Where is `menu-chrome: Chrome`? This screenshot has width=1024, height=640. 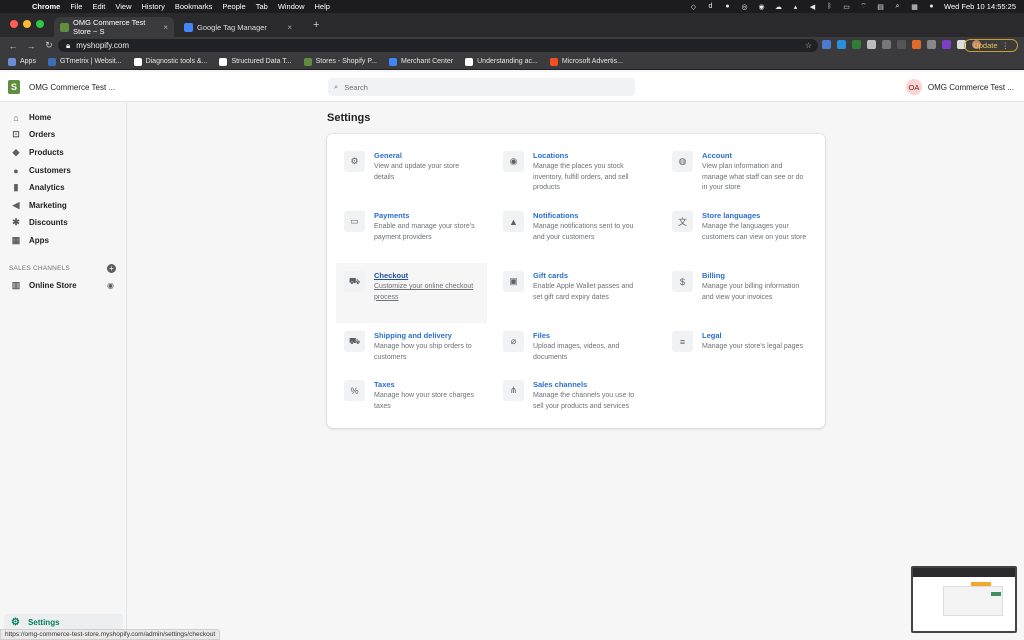 menu-chrome: Chrome is located at coordinates (46, 6).